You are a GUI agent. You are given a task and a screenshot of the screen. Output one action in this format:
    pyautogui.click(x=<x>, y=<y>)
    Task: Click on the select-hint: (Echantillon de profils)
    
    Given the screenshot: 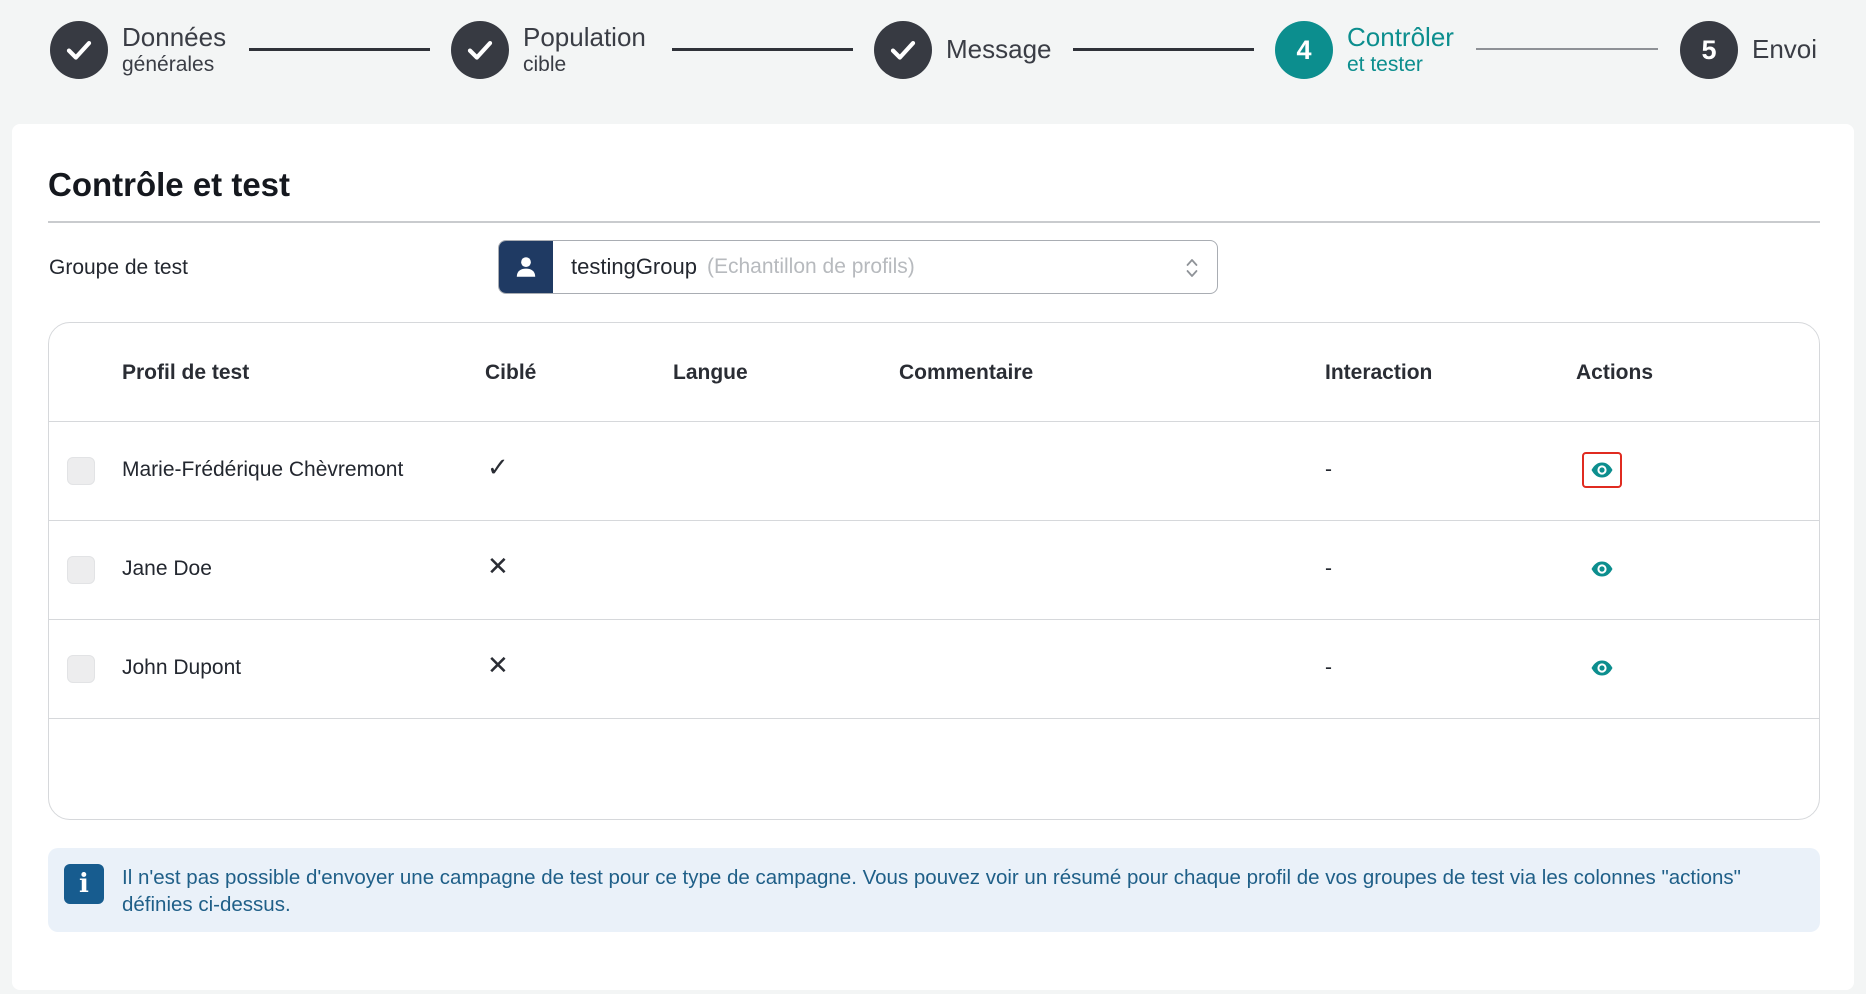 What is the action you would take?
    pyautogui.click(x=810, y=266)
    